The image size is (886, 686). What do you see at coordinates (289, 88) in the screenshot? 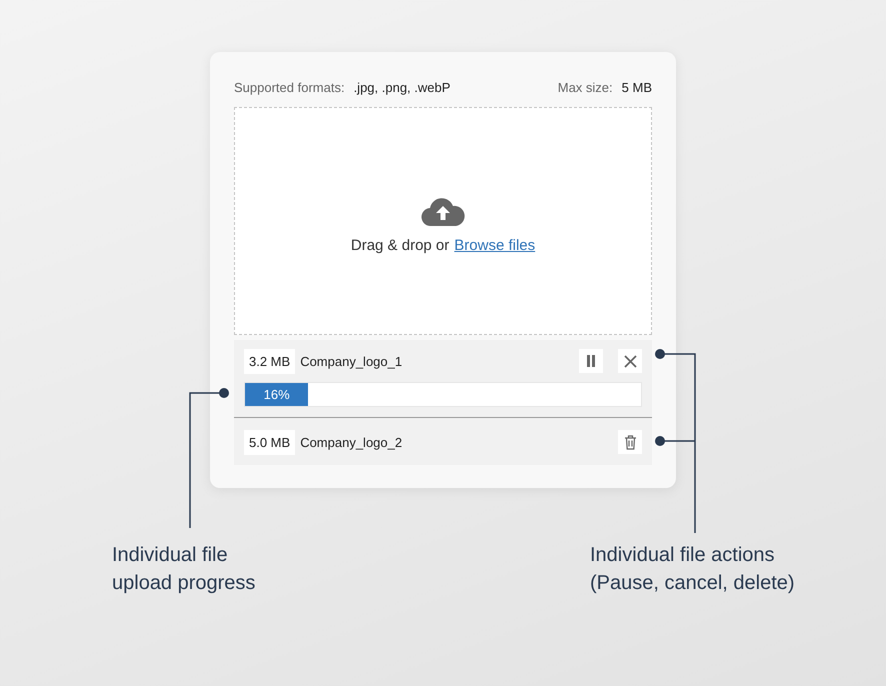
I see `formats-label: Supported formats:` at bounding box center [289, 88].